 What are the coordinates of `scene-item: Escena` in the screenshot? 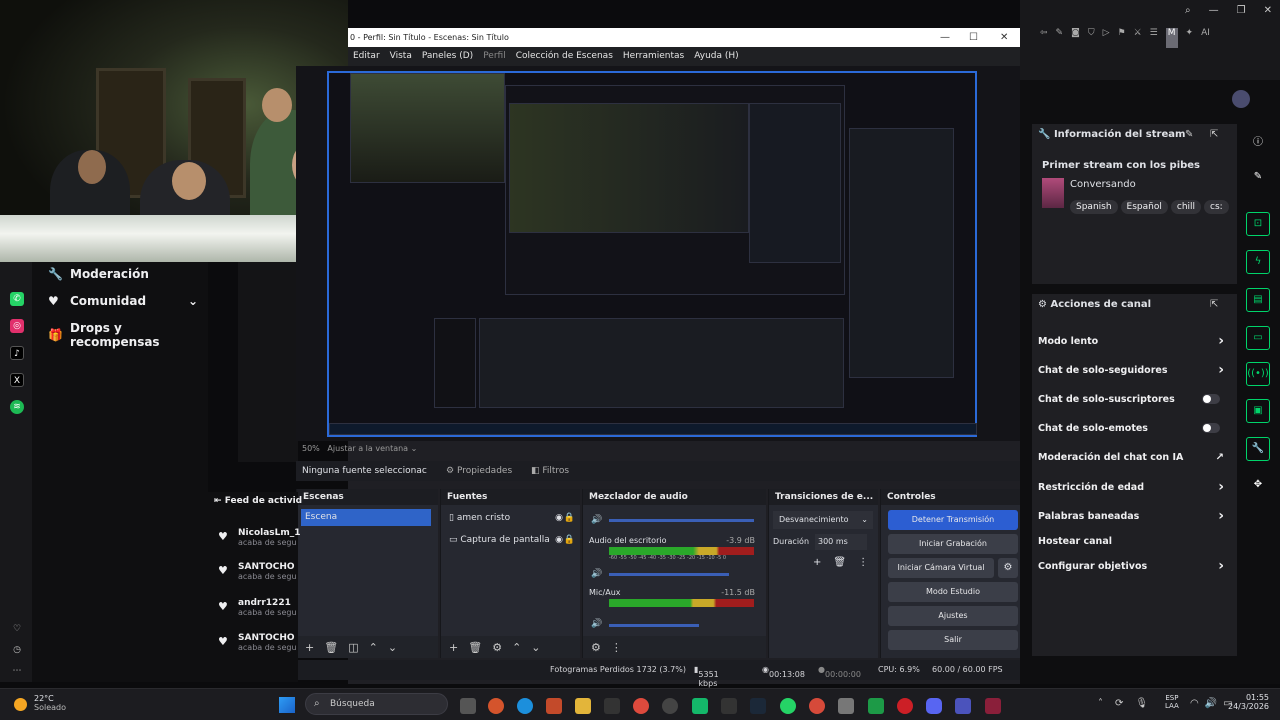 It's located at (366, 517).